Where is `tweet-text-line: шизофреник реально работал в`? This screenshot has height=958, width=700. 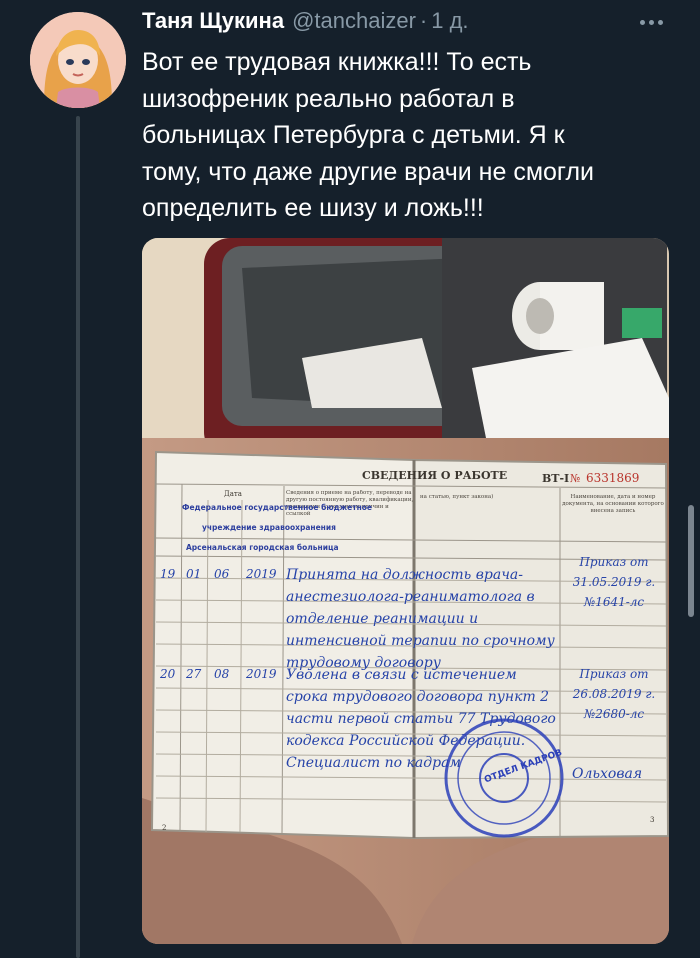 tweet-text-line: шизофреник реально работал в is located at coordinates (328, 98).